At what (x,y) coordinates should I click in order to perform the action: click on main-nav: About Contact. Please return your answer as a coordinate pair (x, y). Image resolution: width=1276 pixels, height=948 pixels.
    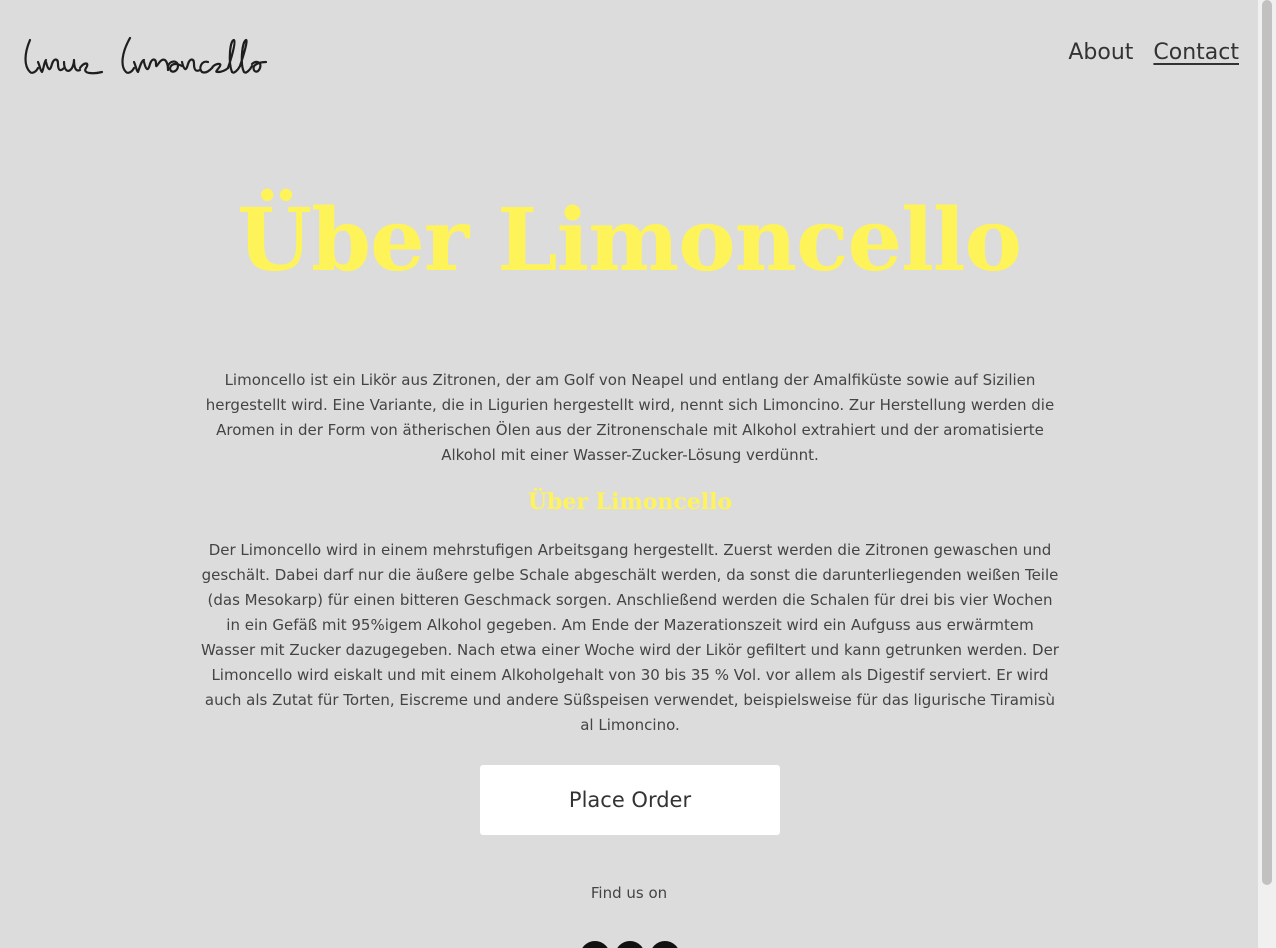
    Looking at the image, I should click on (1153, 52).